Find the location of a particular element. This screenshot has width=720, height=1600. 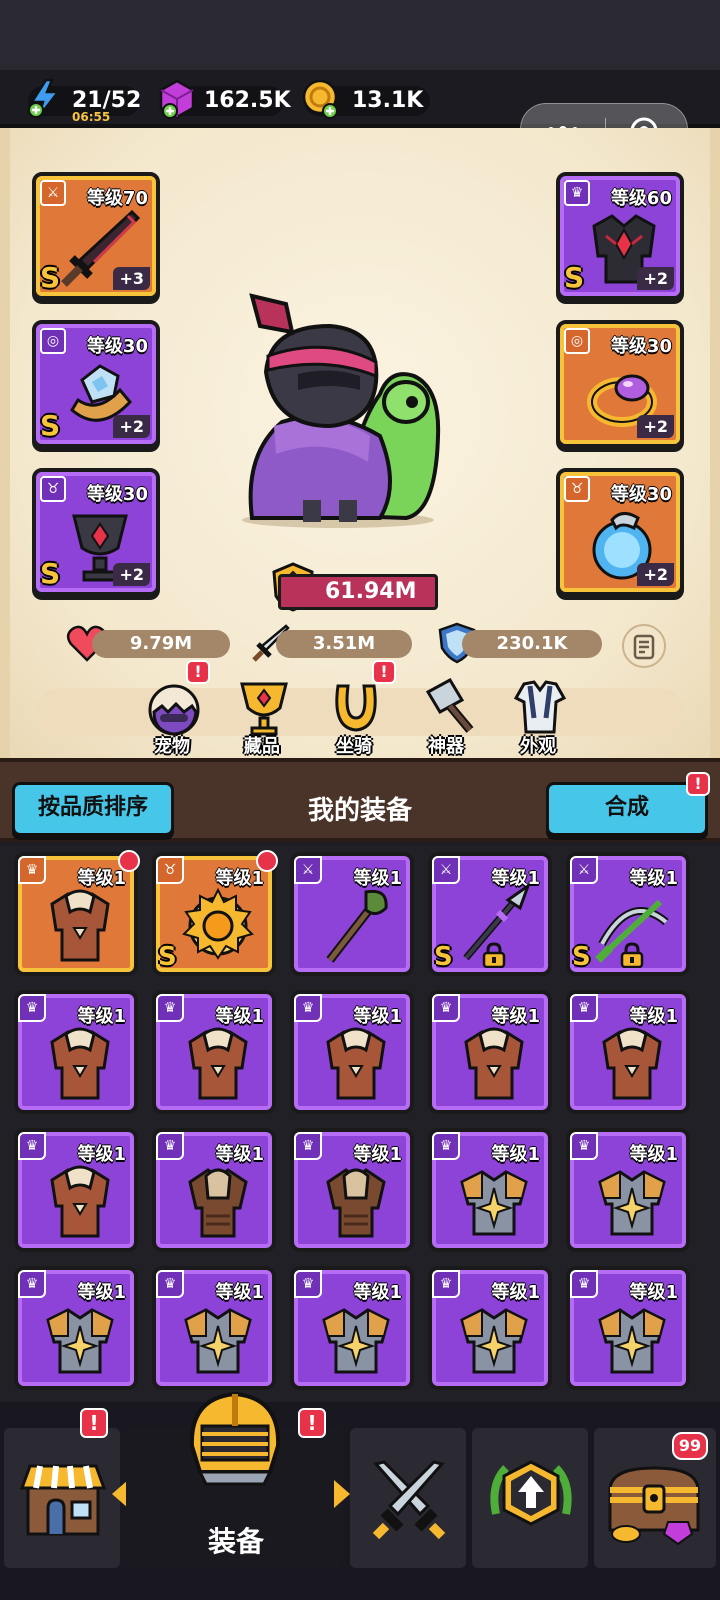

equip-slot-armor: ♛ 等级60 +2 S is located at coordinates (620, 236).